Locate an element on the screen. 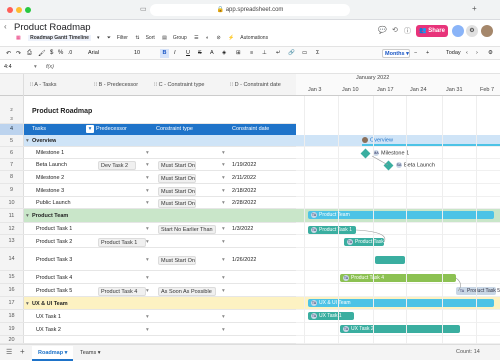 This screenshot has height=361, width=500. constraint-date-header: Constraint date is located at coordinates (250, 129).